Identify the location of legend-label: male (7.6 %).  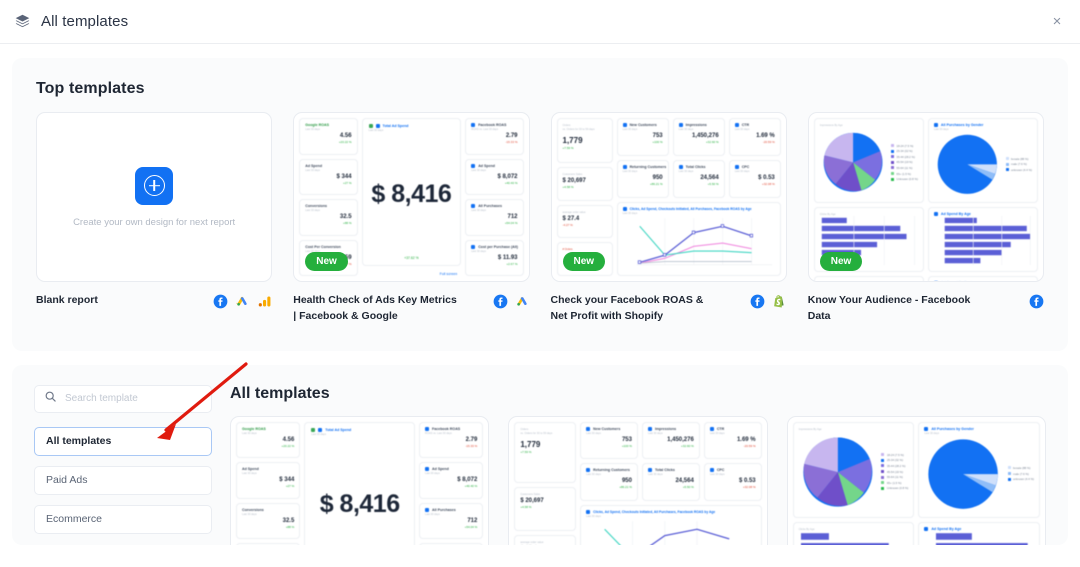
(1019, 164).